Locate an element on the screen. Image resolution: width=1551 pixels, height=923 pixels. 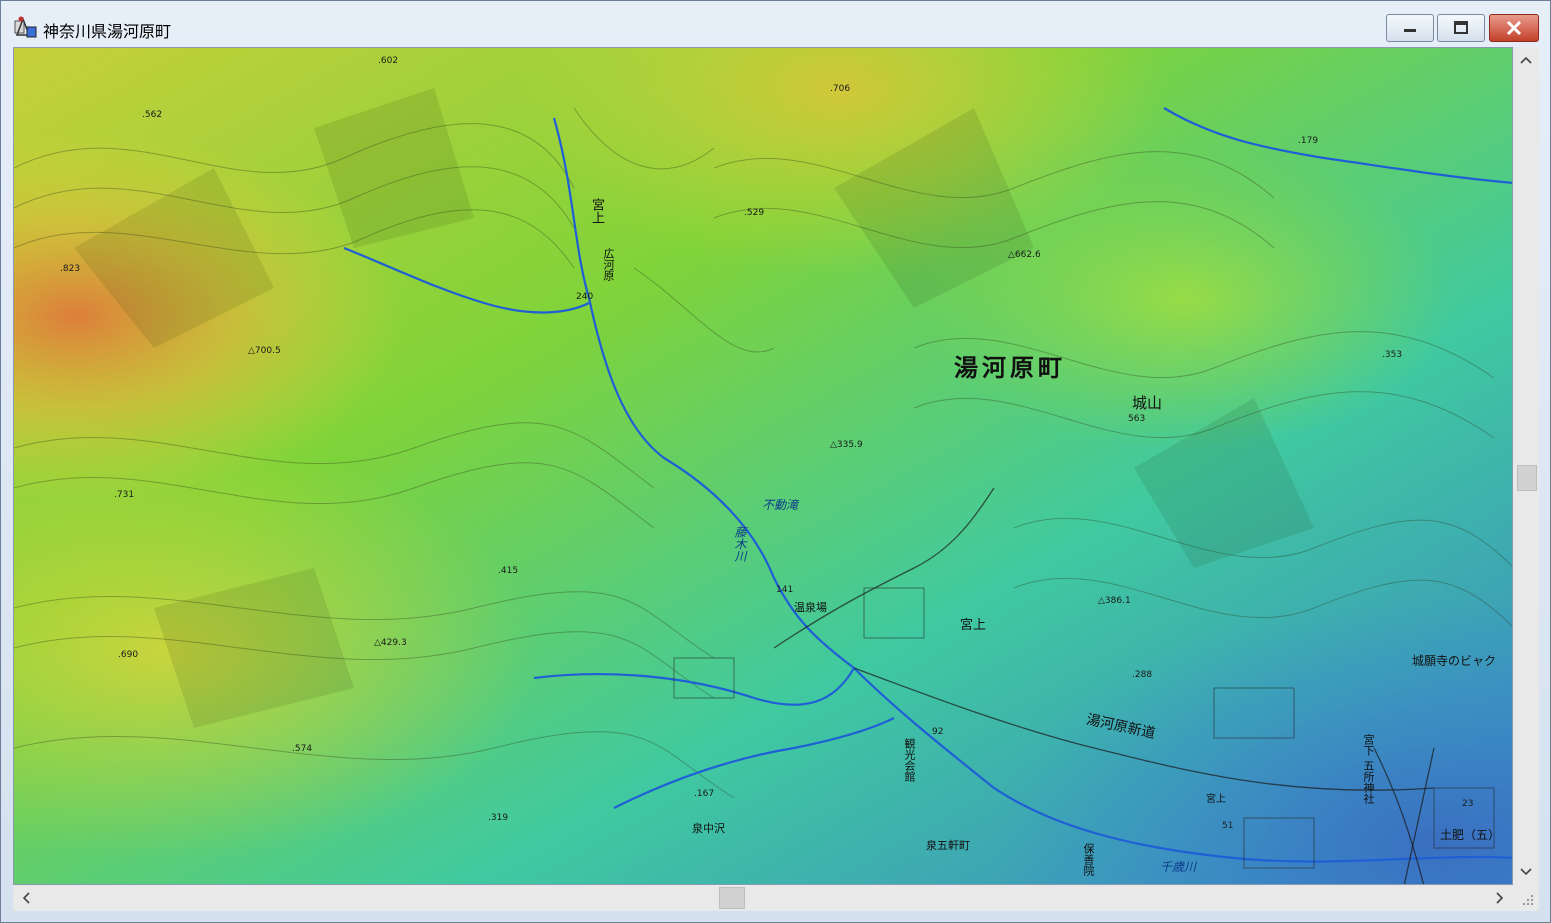
minimize-button is located at coordinates (1410, 28).